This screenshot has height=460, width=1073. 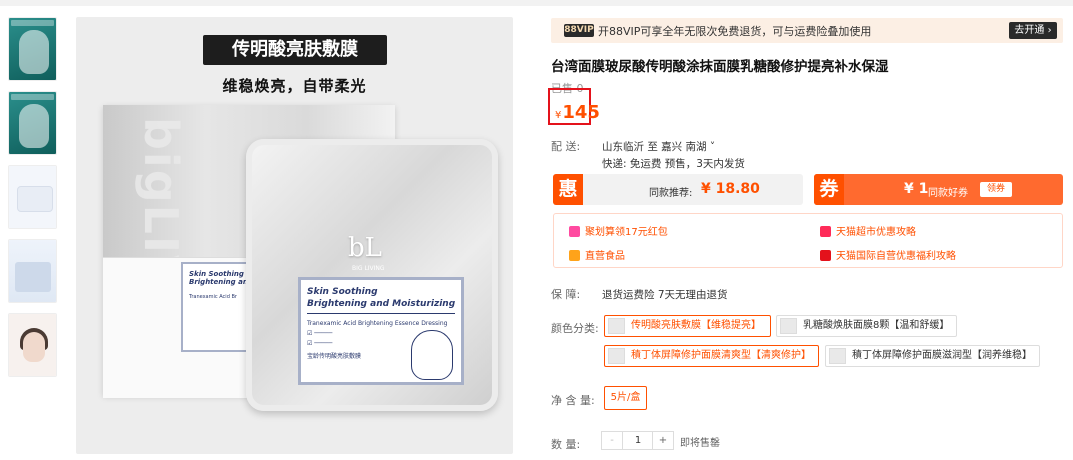 I want to click on net-content-option: 5片/盒, so click(x=625, y=398).